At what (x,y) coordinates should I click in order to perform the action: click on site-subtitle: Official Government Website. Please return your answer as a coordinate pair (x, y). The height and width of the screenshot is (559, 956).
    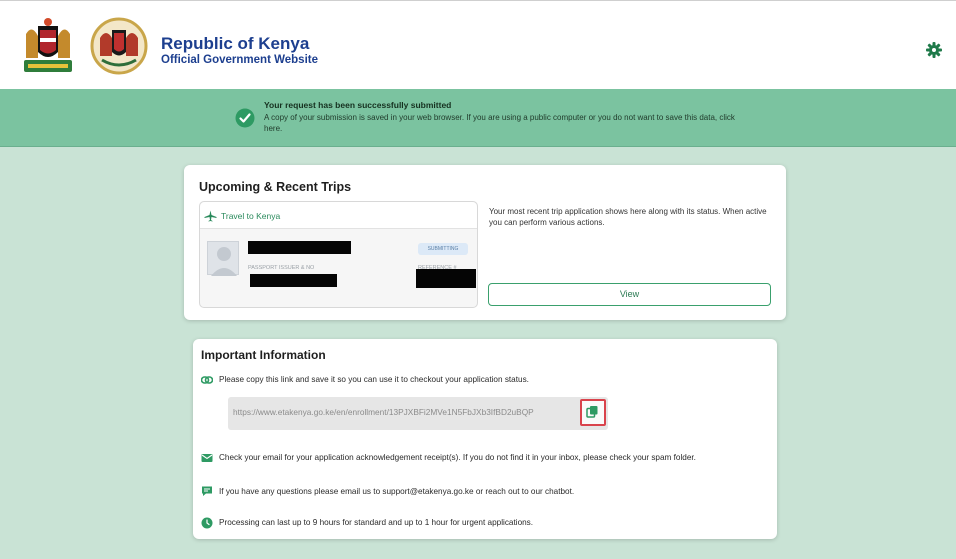
    Looking at the image, I should click on (239, 60).